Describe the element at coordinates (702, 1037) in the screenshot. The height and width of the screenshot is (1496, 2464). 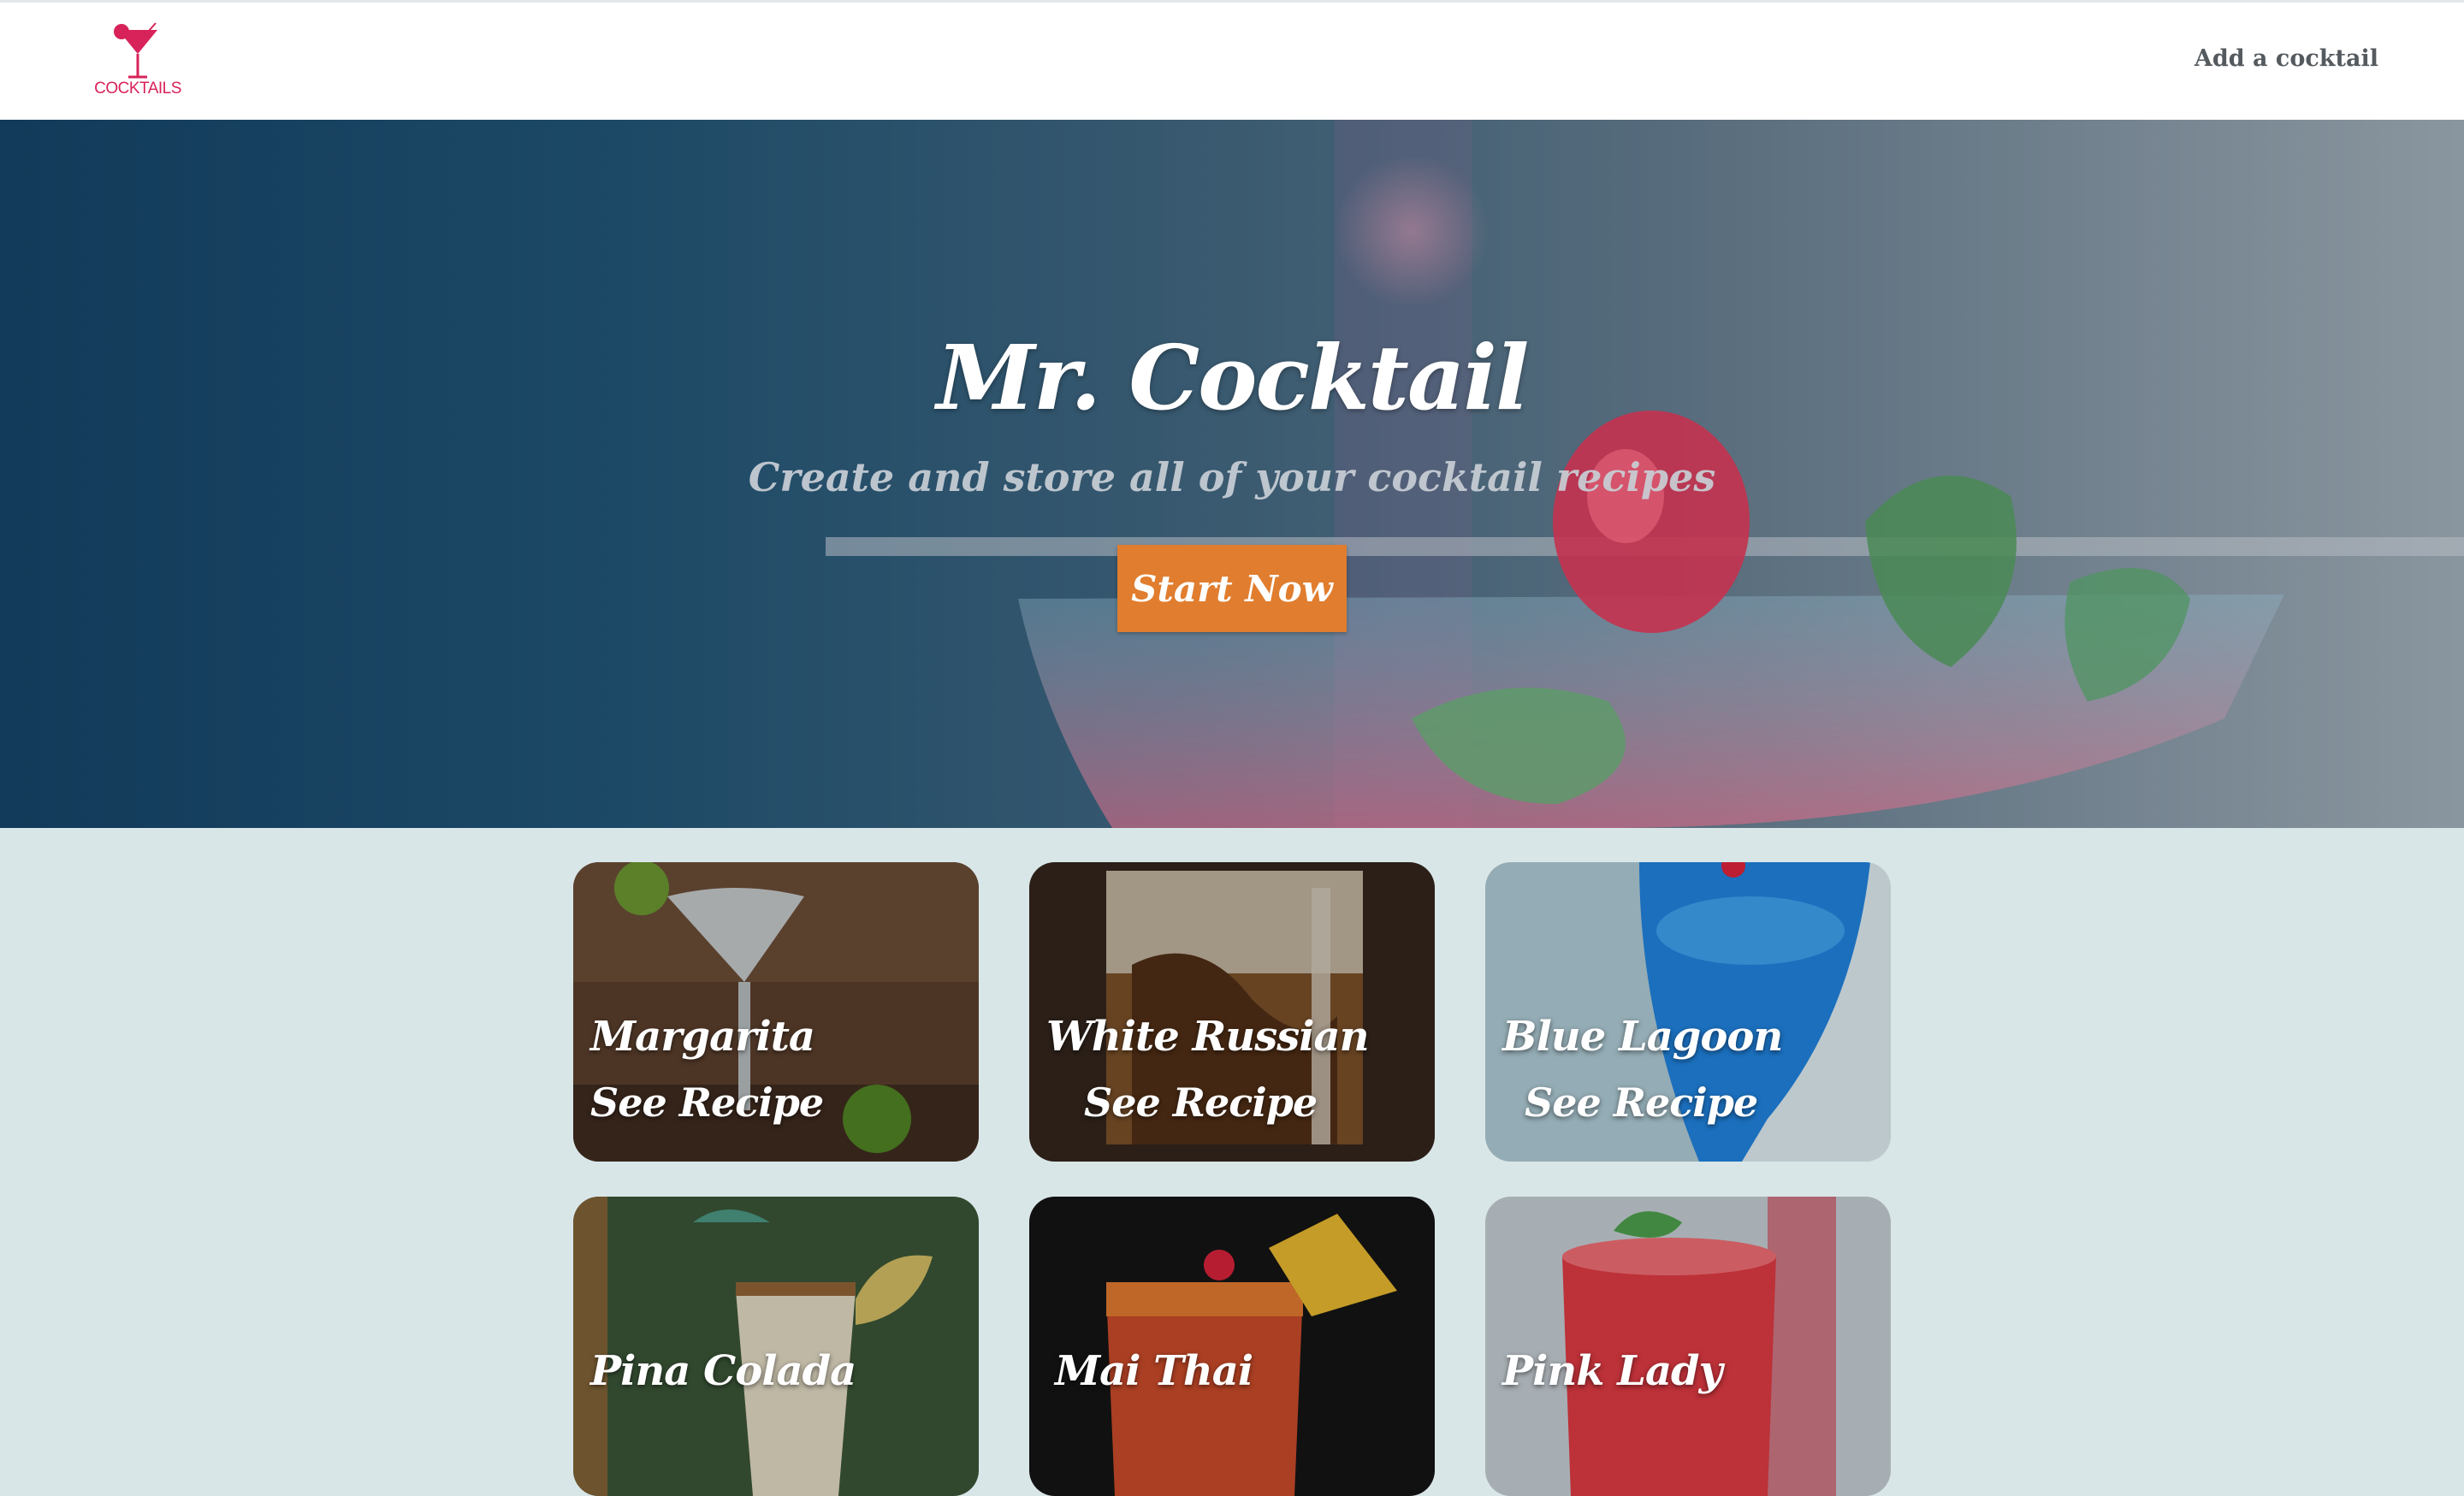
I see `card-title: Margarita` at that location.